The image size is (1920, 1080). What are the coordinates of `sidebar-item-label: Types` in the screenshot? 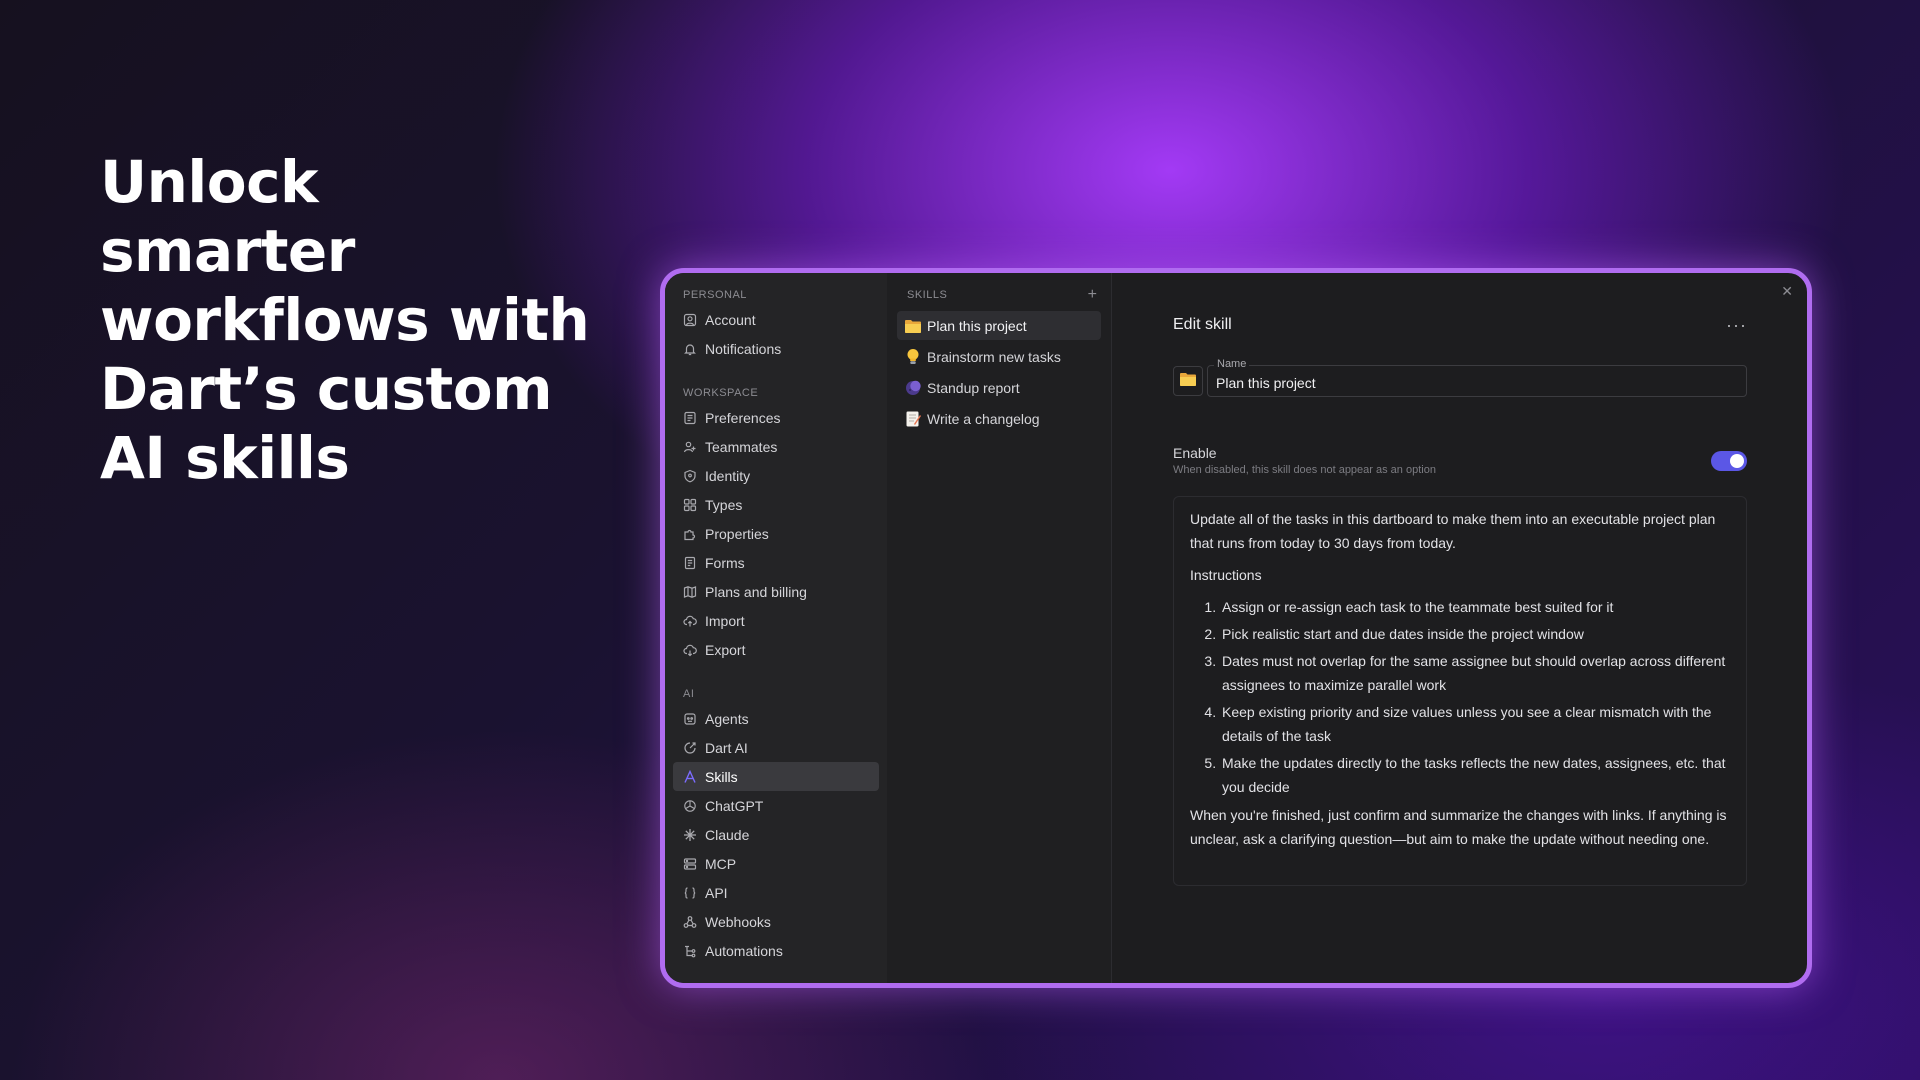 It's located at (724, 504).